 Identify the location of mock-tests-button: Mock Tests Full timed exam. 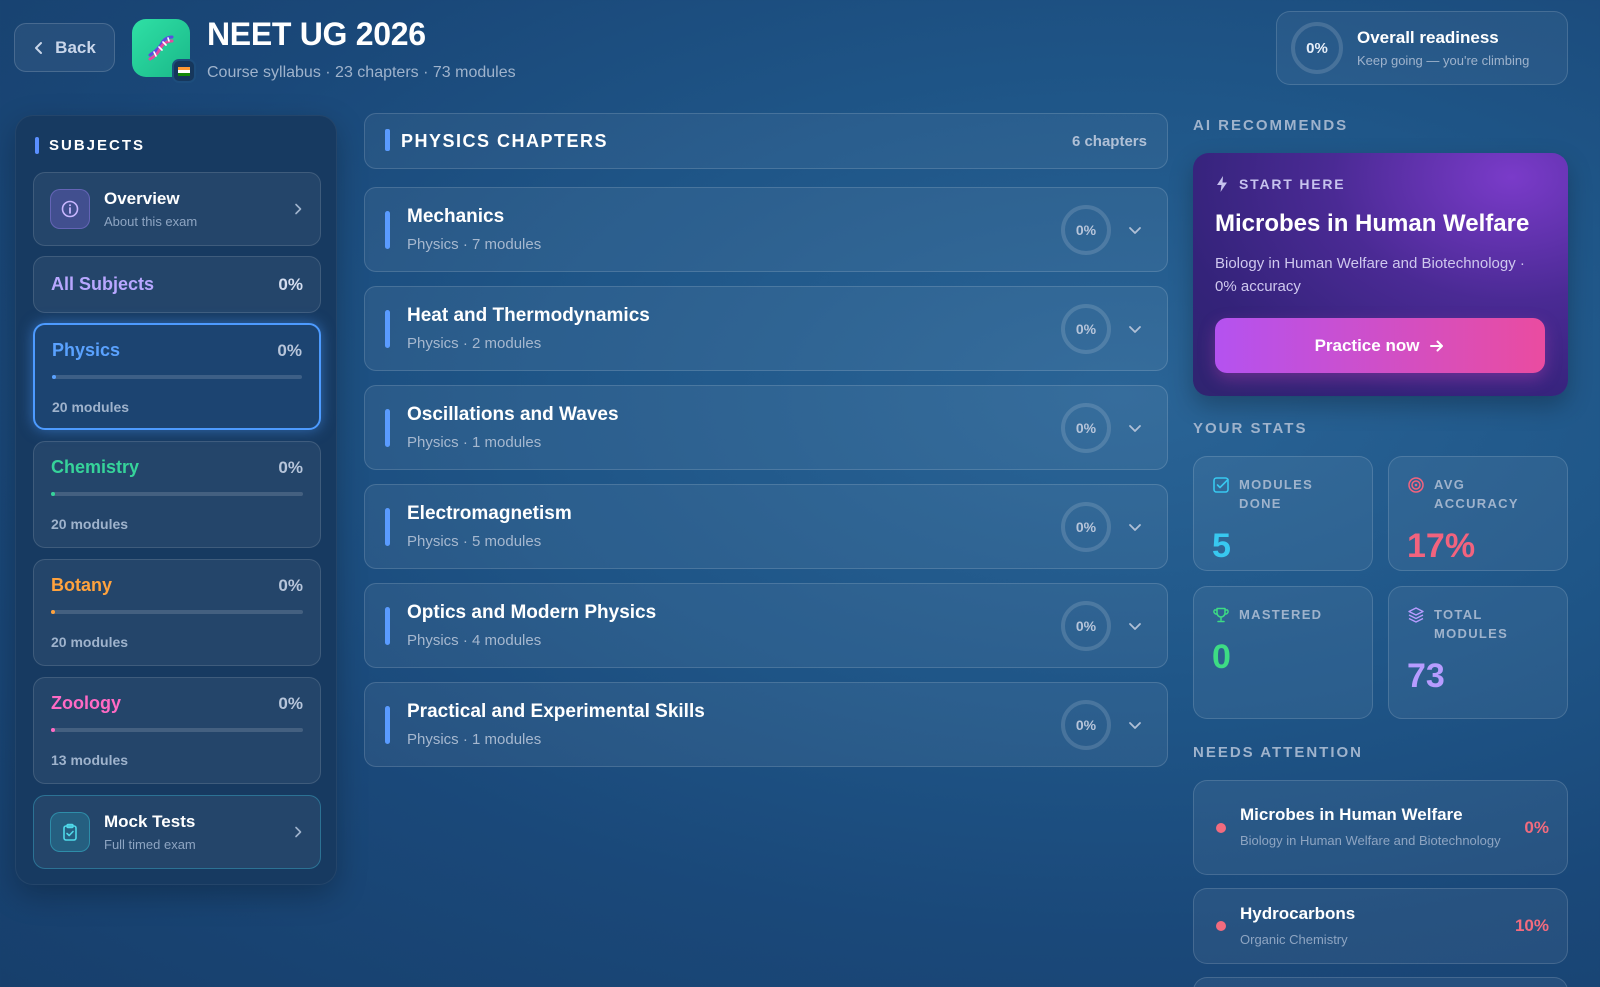
(177, 832).